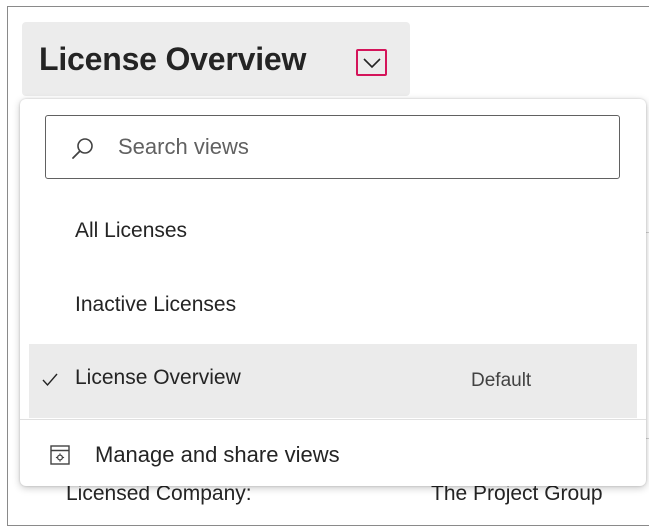 The width and height of the screenshot is (649, 526). I want to click on checkmark-icon, so click(50, 380).